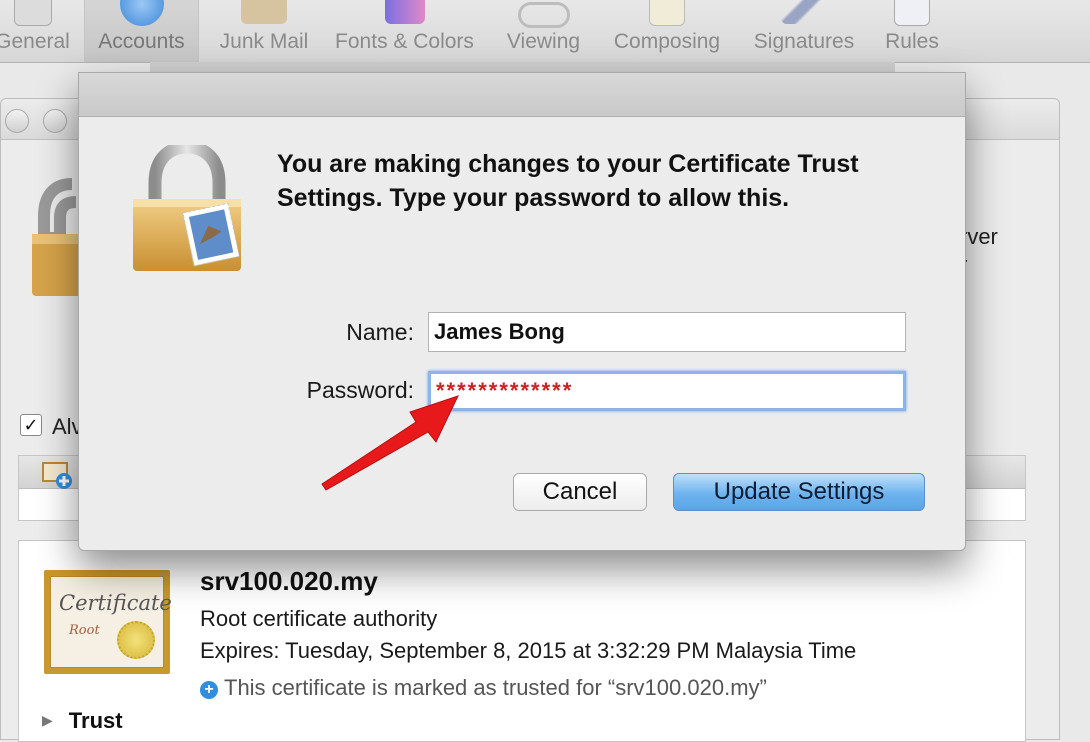 This screenshot has width=1090, height=742. Describe the element at coordinates (187, 208) in the screenshot. I see `lock-with-mail-stamp-icon` at that location.